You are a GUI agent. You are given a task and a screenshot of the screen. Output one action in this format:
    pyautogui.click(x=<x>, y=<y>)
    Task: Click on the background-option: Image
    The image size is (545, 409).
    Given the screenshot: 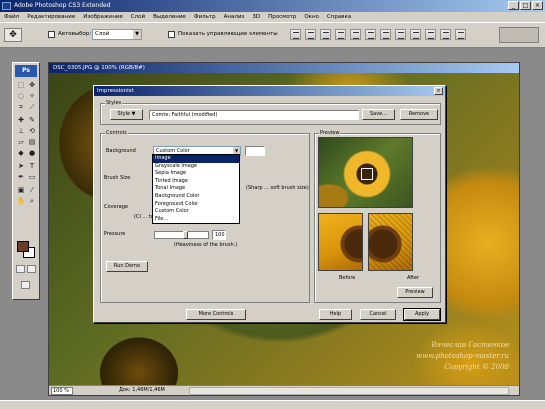 What is the action you would take?
    pyautogui.click(x=196, y=159)
    